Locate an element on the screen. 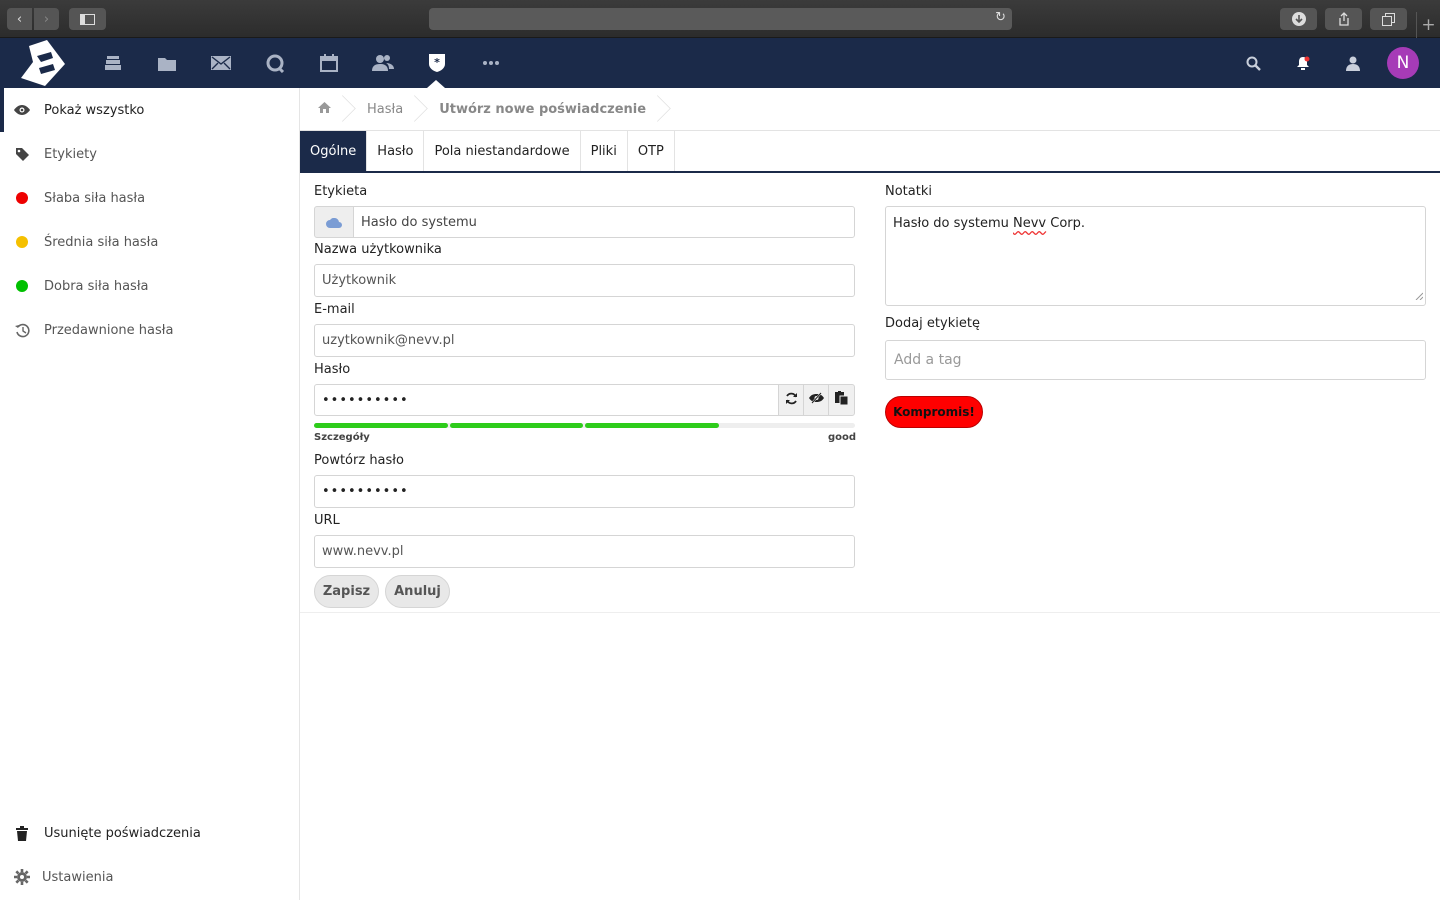  contacts-menu-icon is located at coordinates (1353, 63).